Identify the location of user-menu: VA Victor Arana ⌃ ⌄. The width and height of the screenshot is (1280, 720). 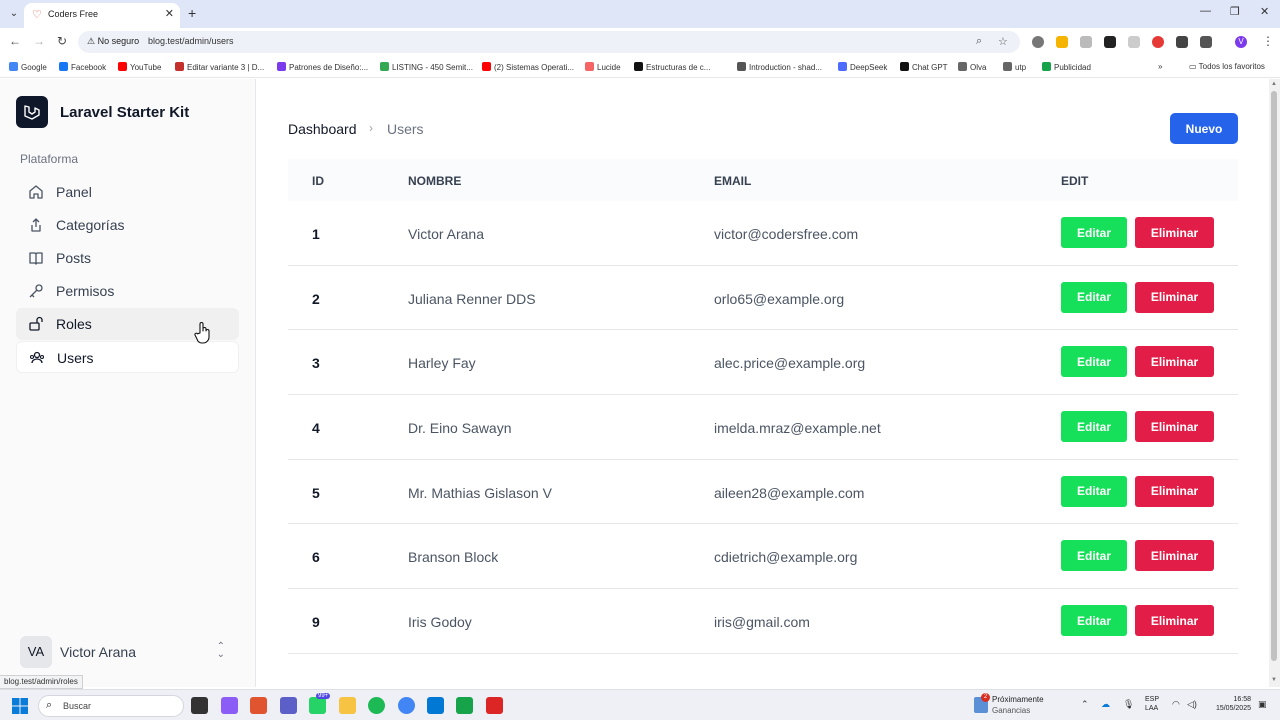
(127, 652).